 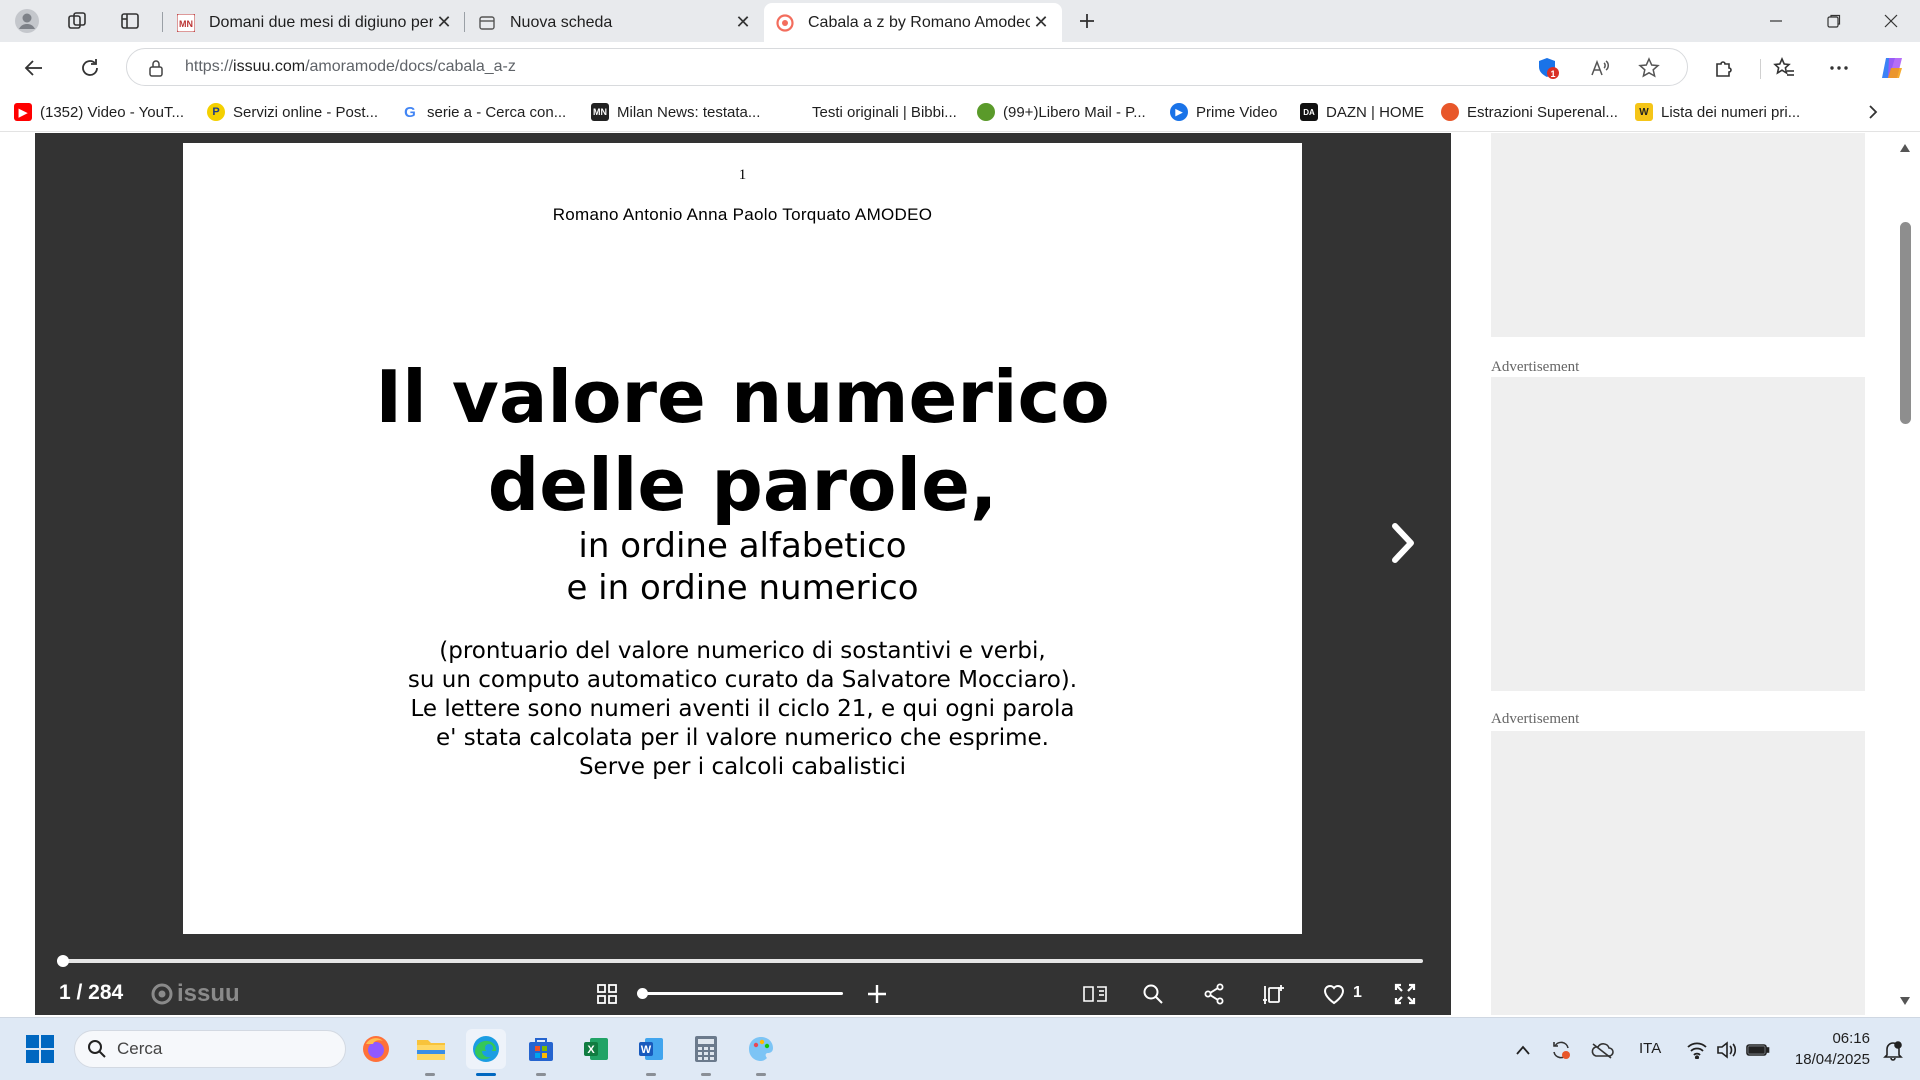 What do you see at coordinates (615, 22) in the screenshot?
I see `tab-nuova-scheda: Nuova scheda ✕` at bounding box center [615, 22].